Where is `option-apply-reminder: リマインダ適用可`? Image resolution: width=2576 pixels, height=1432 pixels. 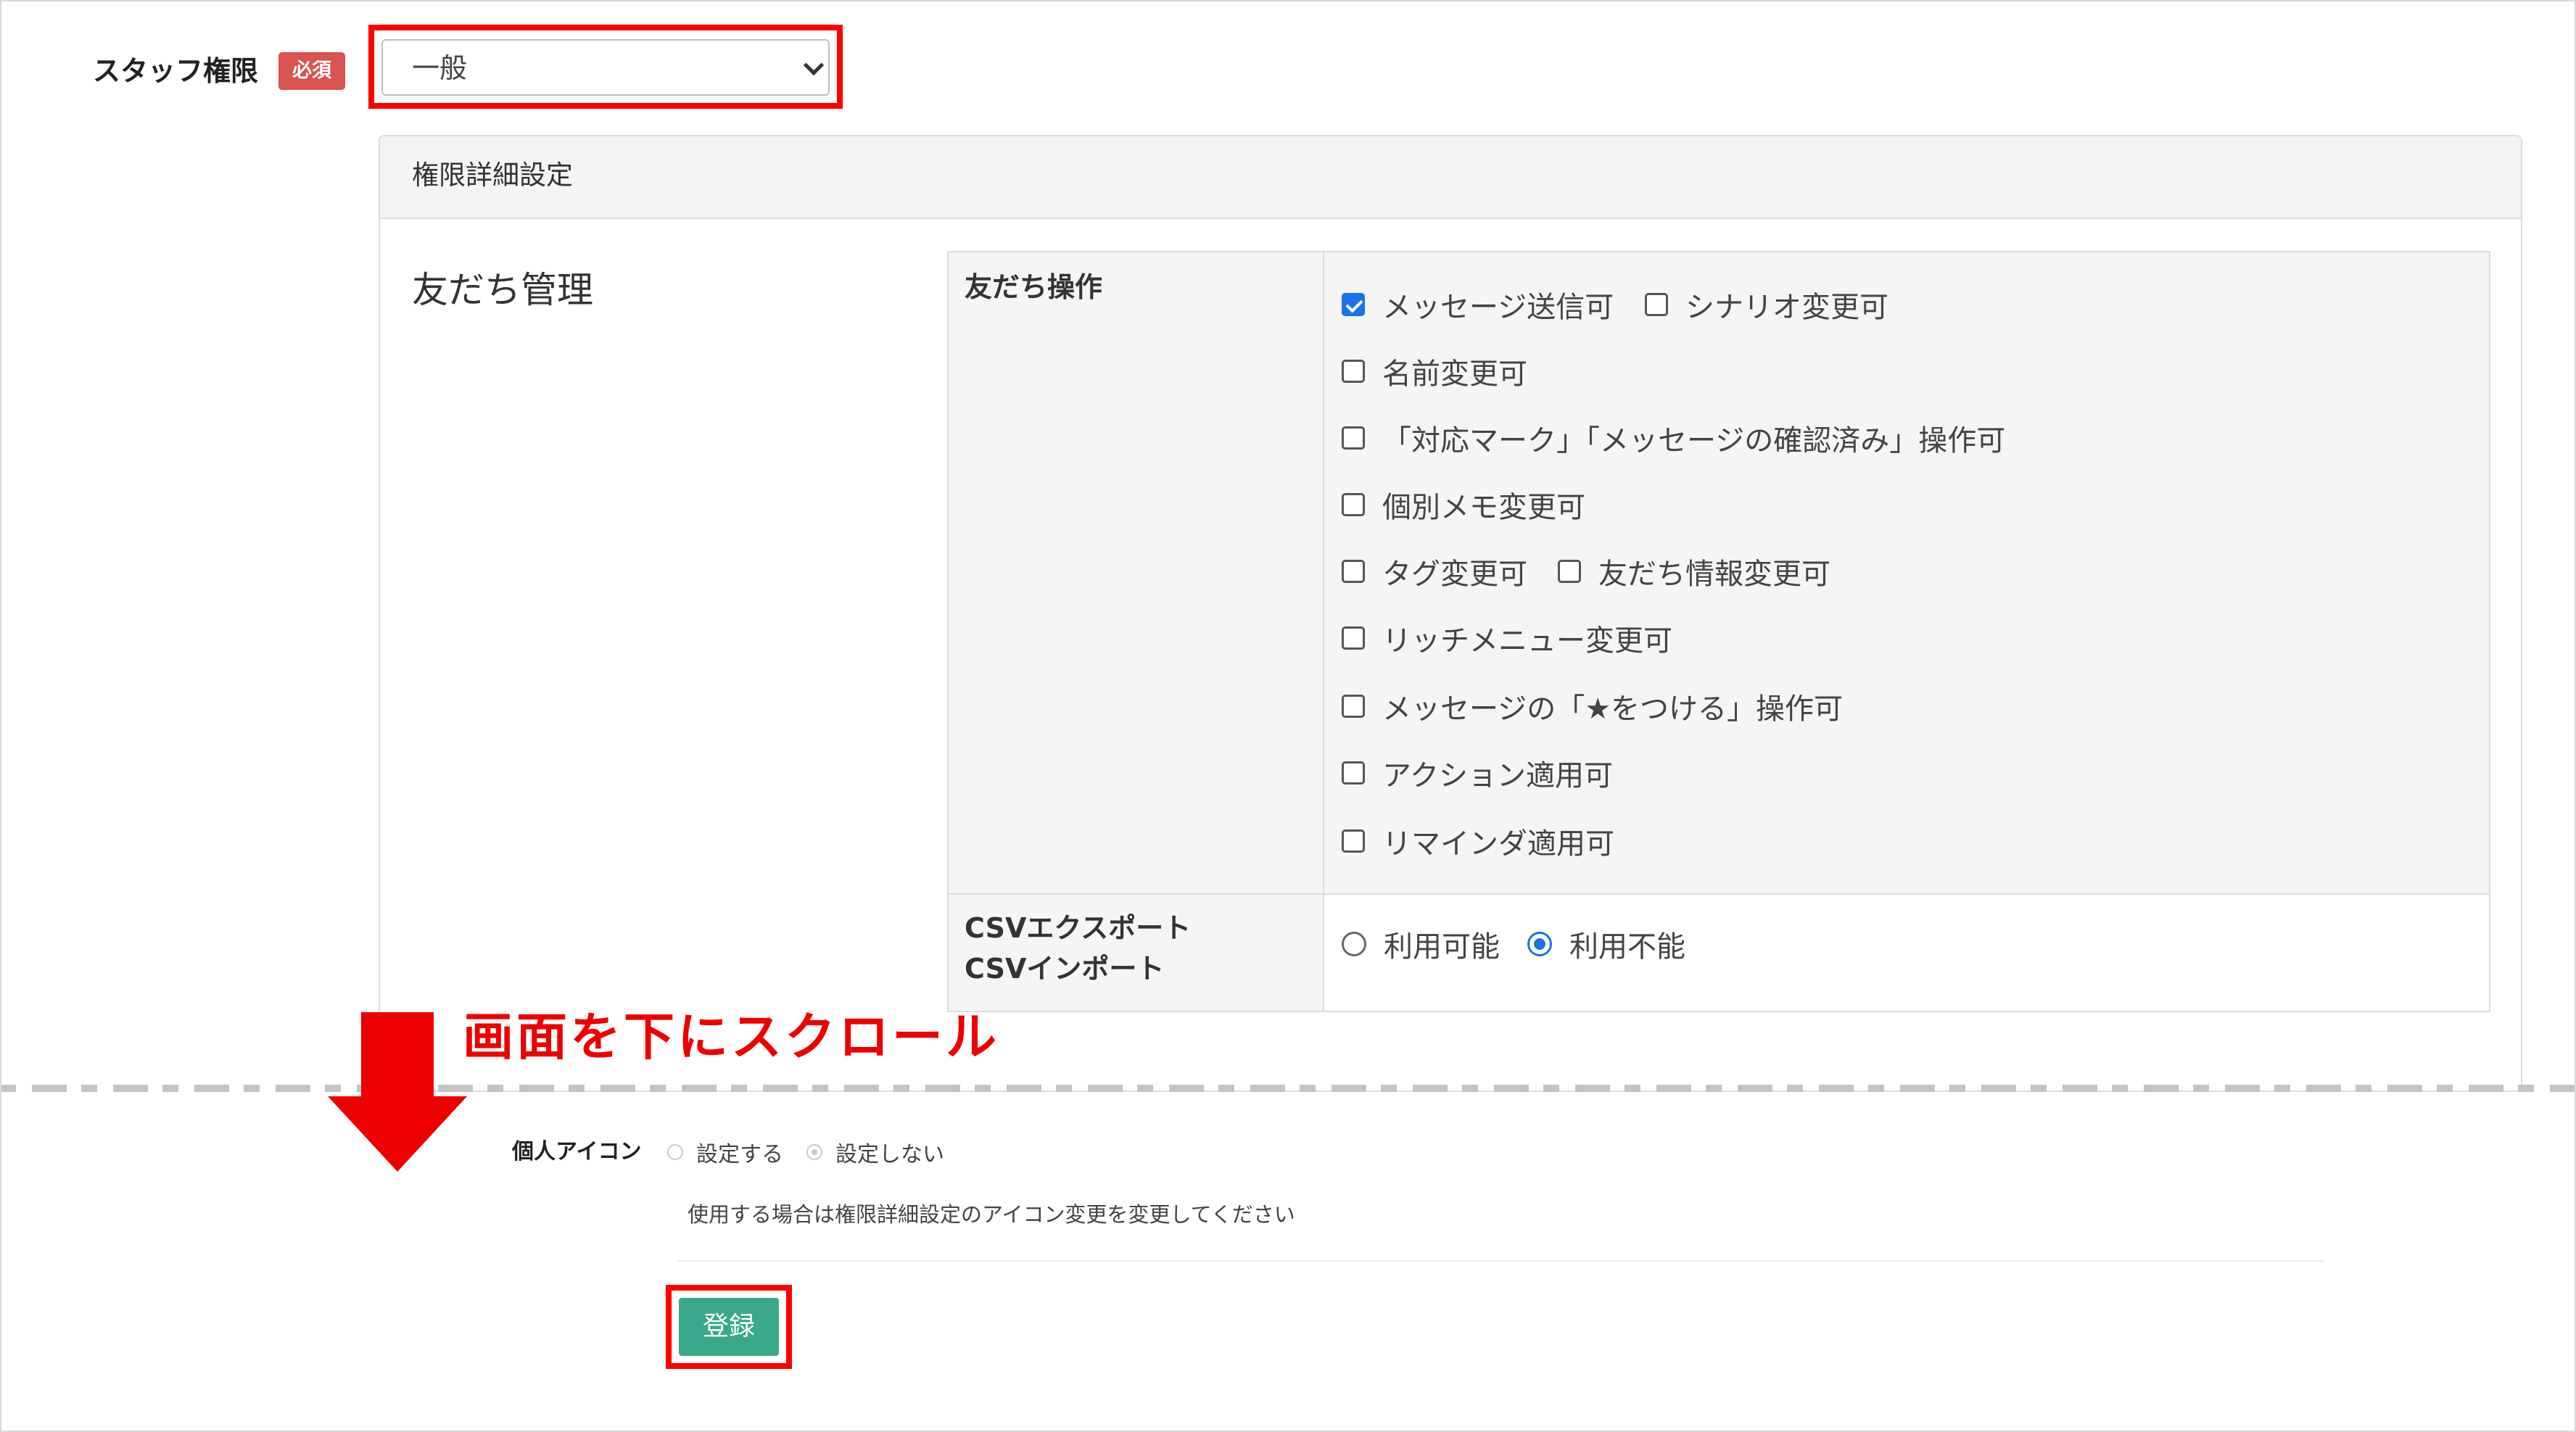
option-apply-reminder: リマインダ適用可 is located at coordinates (1478, 841).